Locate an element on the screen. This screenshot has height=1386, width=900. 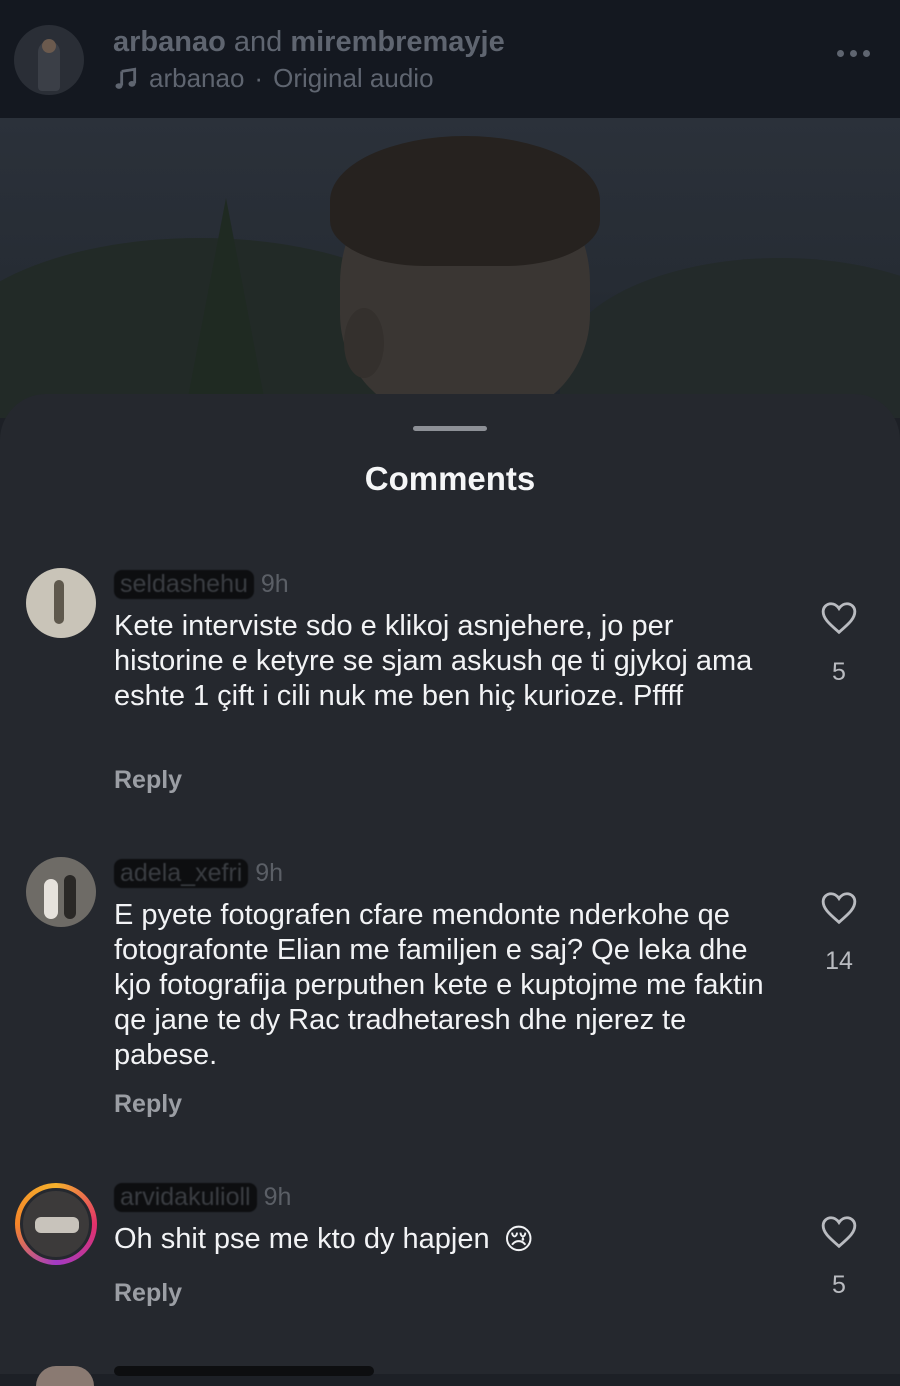
comment-username: arvidakulioll 9h is located at coordinates (202, 1197).